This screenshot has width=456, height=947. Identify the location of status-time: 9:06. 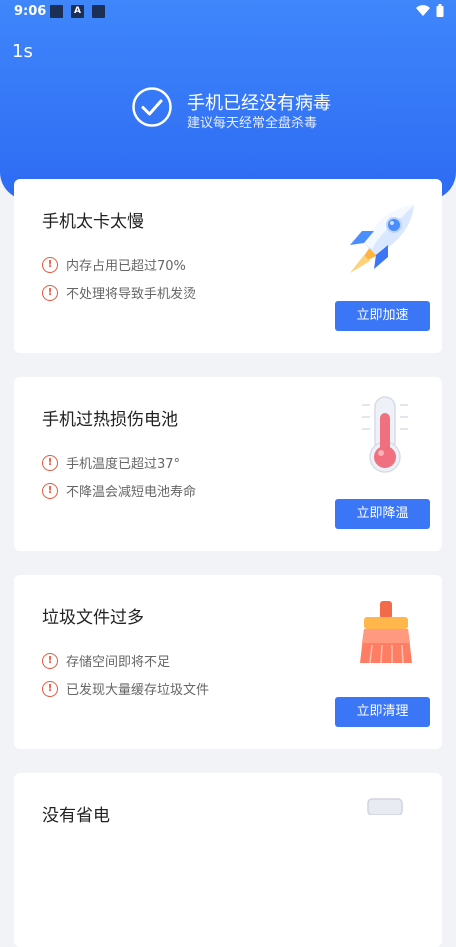
(30, 11).